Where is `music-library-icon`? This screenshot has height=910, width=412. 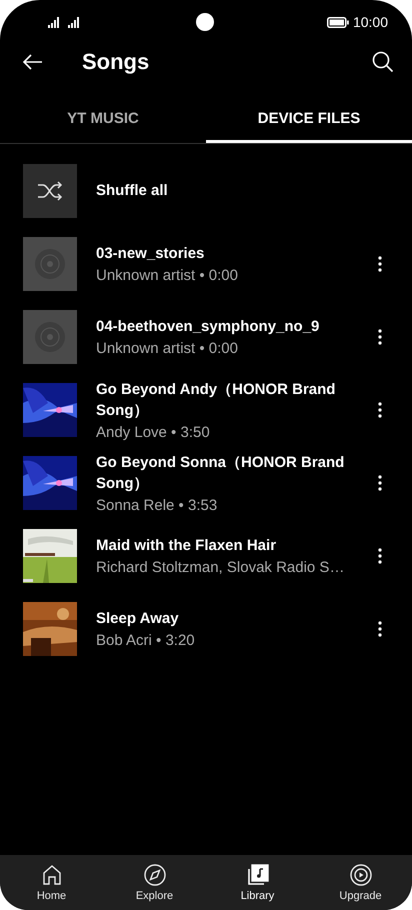 music-library-icon is located at coordinates (258, 875).